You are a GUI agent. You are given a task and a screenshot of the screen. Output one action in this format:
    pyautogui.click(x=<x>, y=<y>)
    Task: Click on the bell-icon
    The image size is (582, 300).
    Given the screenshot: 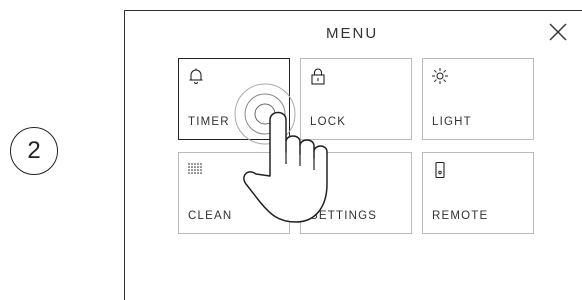 What is the action you would take?
    pyautogui.click(x=196, y=76)
    